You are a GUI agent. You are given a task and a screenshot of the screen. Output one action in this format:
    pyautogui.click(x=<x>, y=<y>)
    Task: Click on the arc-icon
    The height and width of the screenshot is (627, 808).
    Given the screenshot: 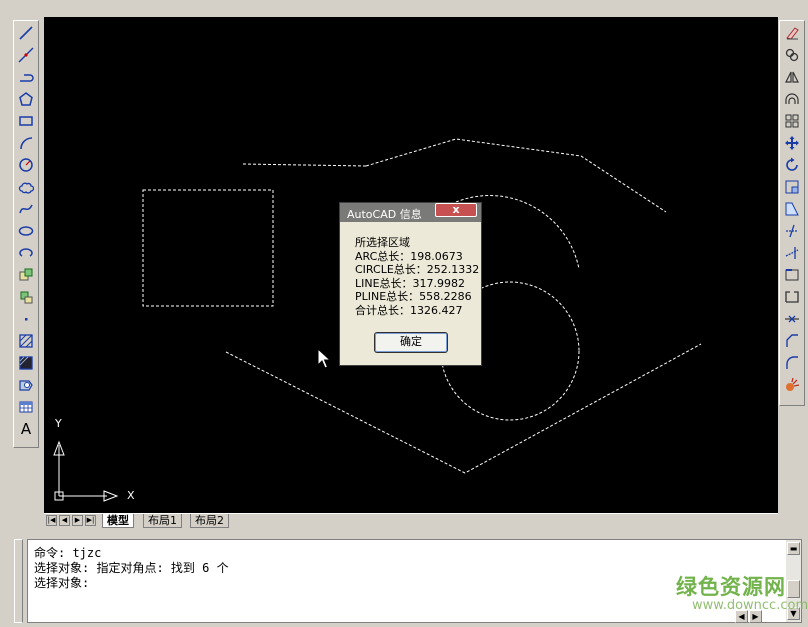 What is the action you would take?
    pyautogui.click(x=26, y=142)
    